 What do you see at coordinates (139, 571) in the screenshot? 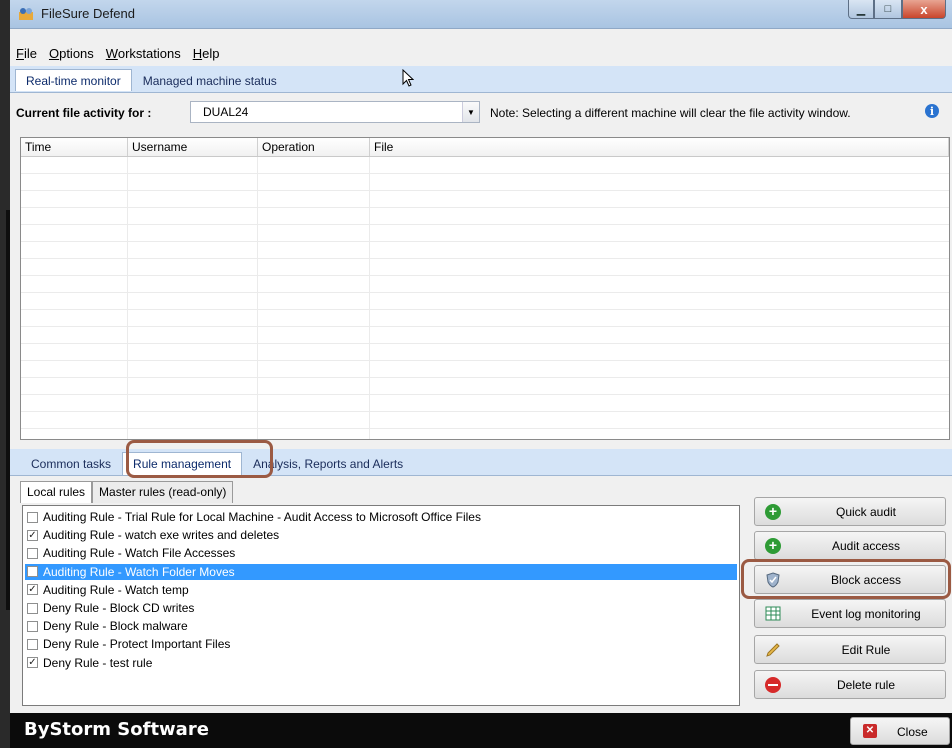
I see `rule-label: Auditing Rule - Watch Folder Moves` at bounding box center [139, 571].